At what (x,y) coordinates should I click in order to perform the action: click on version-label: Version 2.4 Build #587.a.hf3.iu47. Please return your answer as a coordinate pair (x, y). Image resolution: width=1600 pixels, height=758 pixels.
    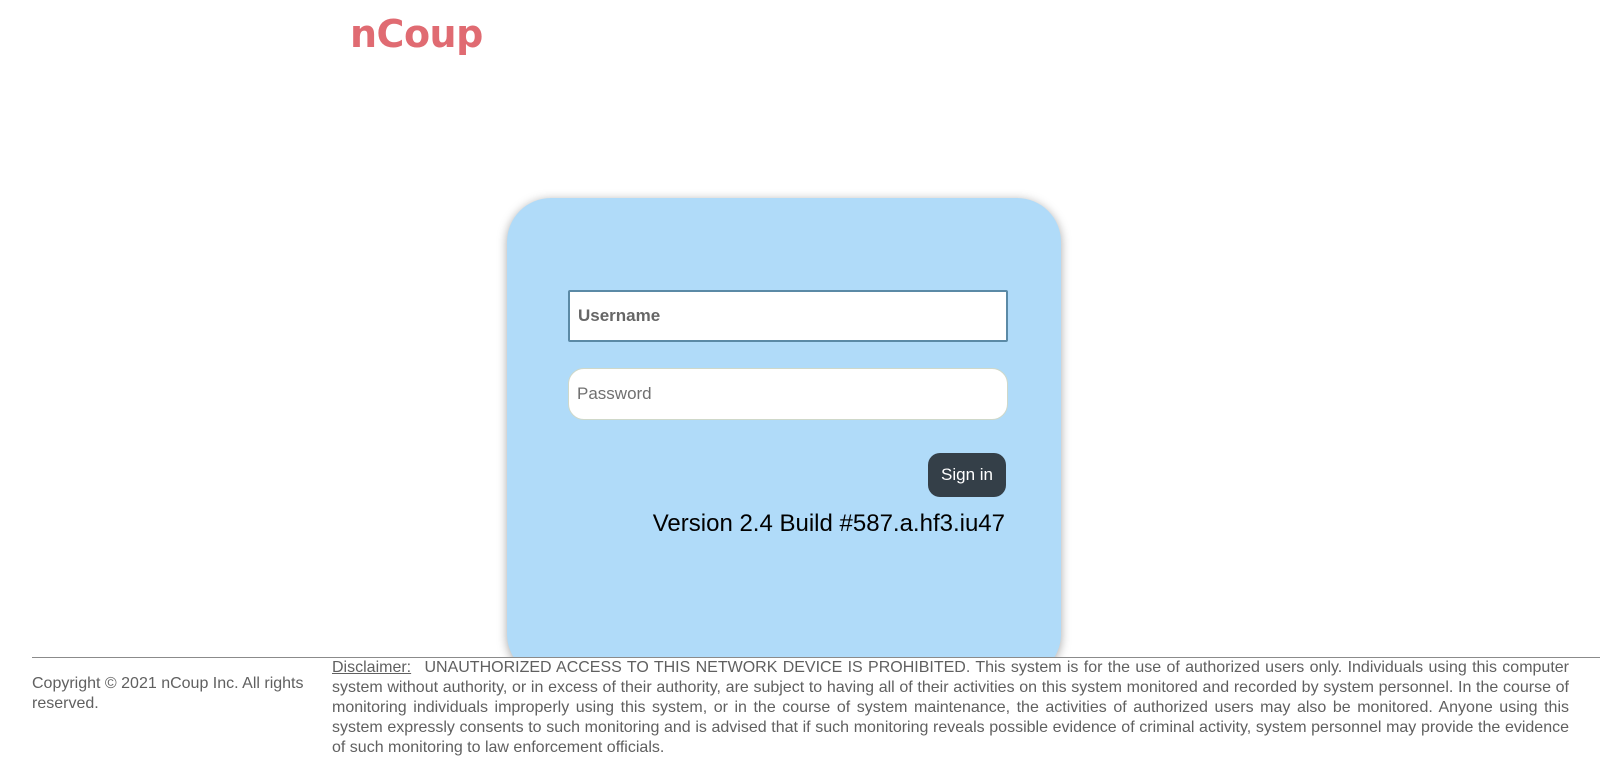
    Looking at the image, I should click on (828, 523).